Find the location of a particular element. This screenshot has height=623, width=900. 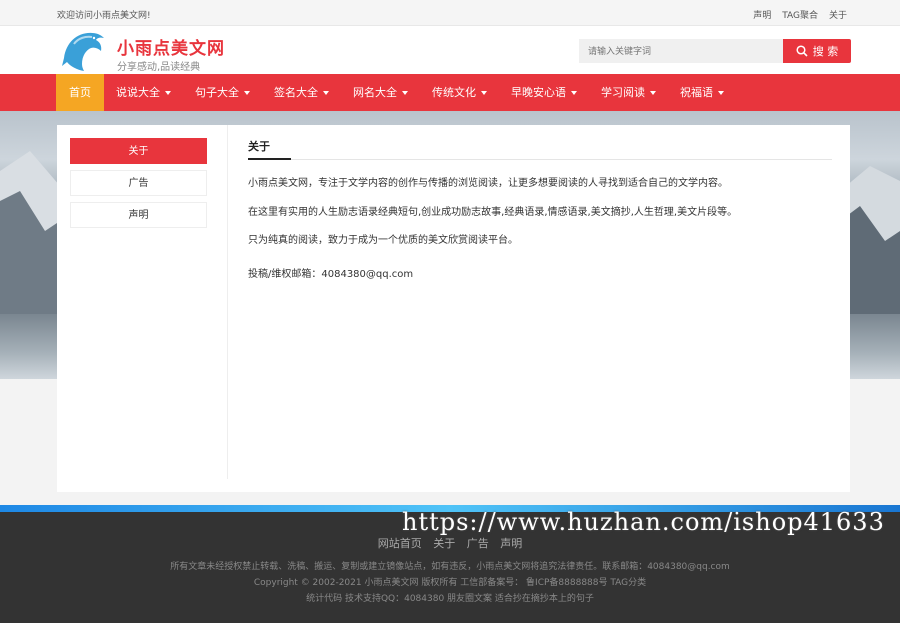

footer-links: 网站首页 关于 广告 声明 is located at coordinates (450, 543).